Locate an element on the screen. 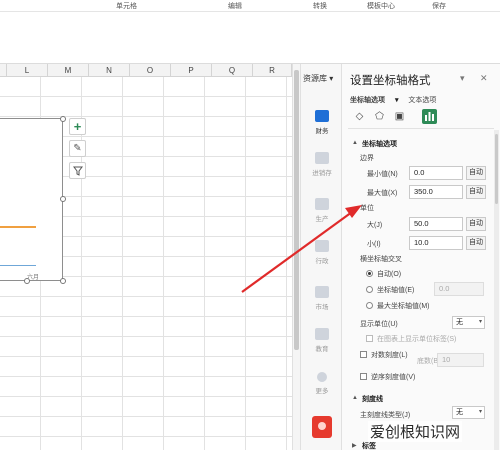  column-header-k is located at coordinates (3, 70).